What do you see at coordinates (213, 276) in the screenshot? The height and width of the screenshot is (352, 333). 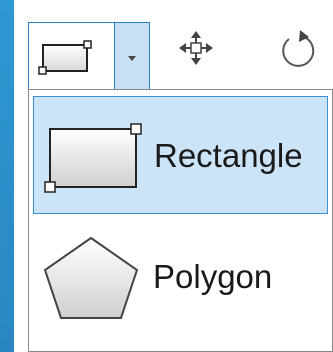 I see `menu-item-label: Polygon` at bounding box center [213, 276].